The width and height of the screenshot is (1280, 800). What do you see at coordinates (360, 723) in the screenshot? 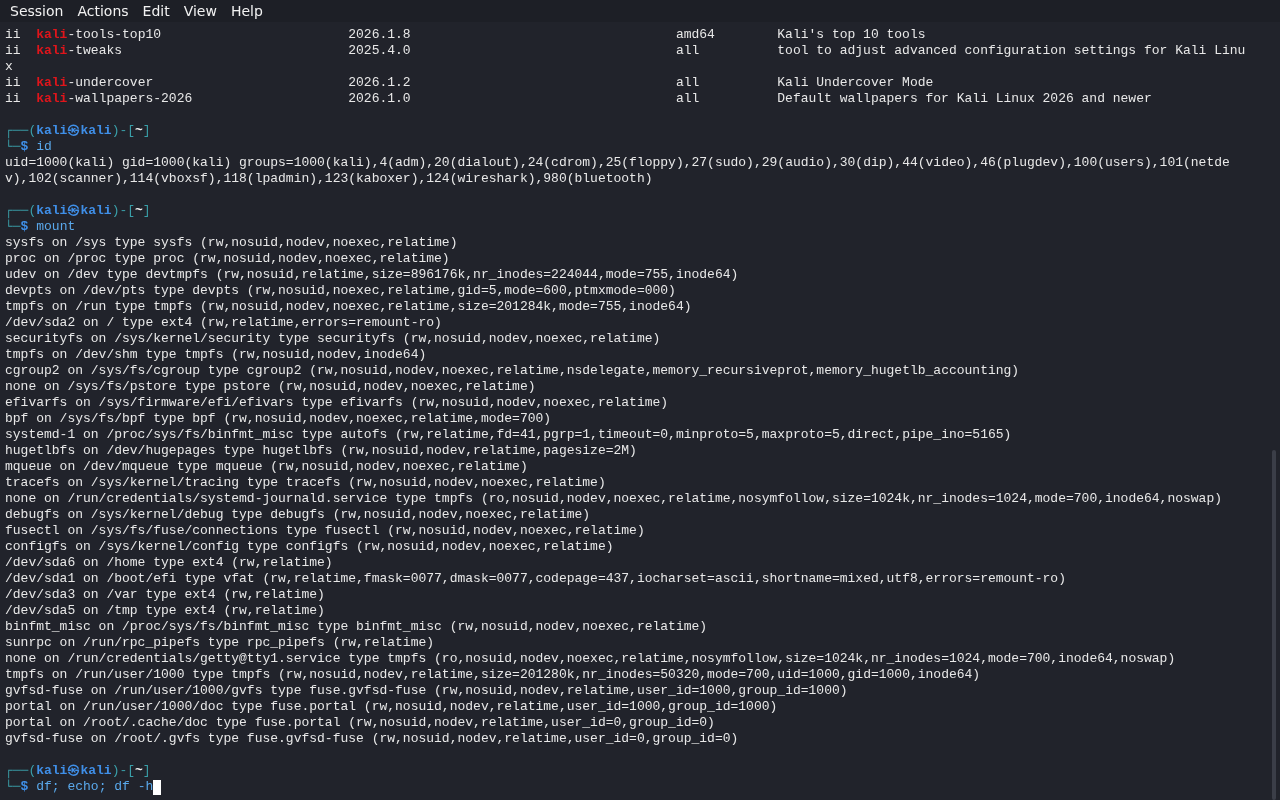
I see `output-line: portal on /root/.cache/doc type fuse.portal (rw,nosuid,nodev,relatime,user_id=0,group_id=0)` at bounding box center [360, 723].